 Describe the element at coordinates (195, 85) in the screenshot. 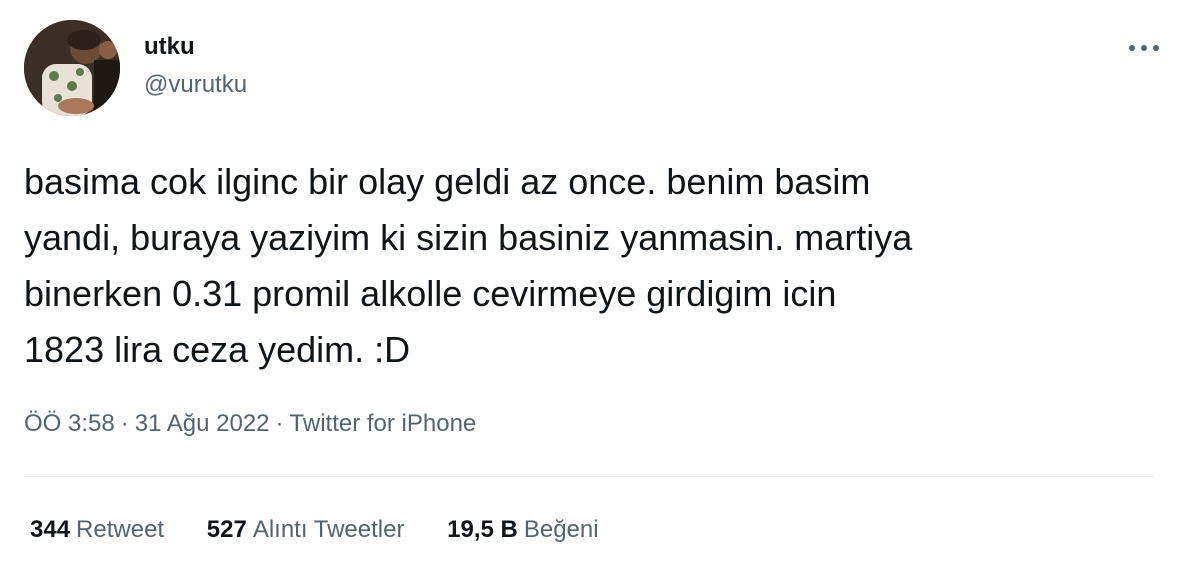

I see `user-handle: @vurutku` at that location.